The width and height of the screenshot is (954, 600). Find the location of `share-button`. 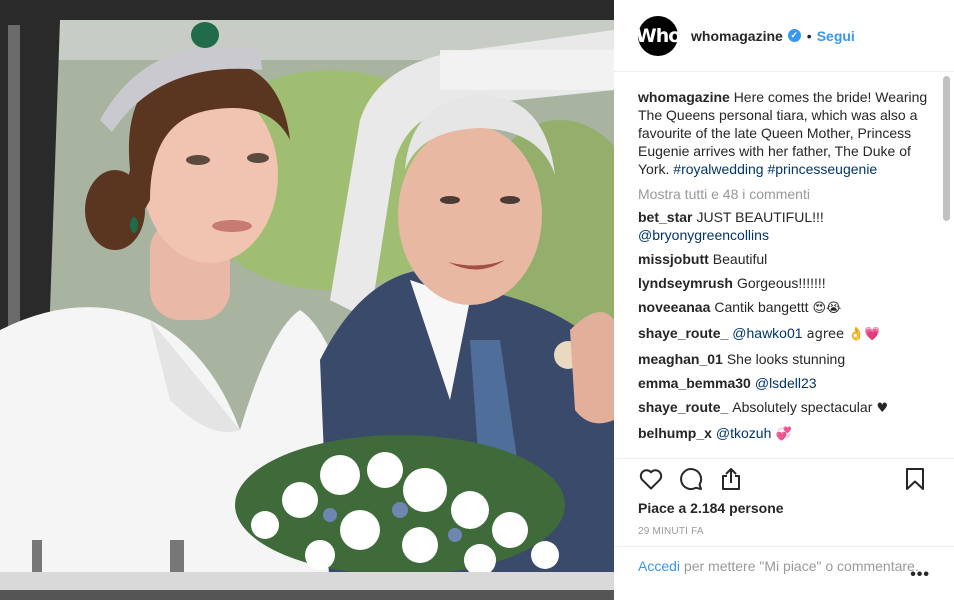

share-button is located at coordinates (731, 479).